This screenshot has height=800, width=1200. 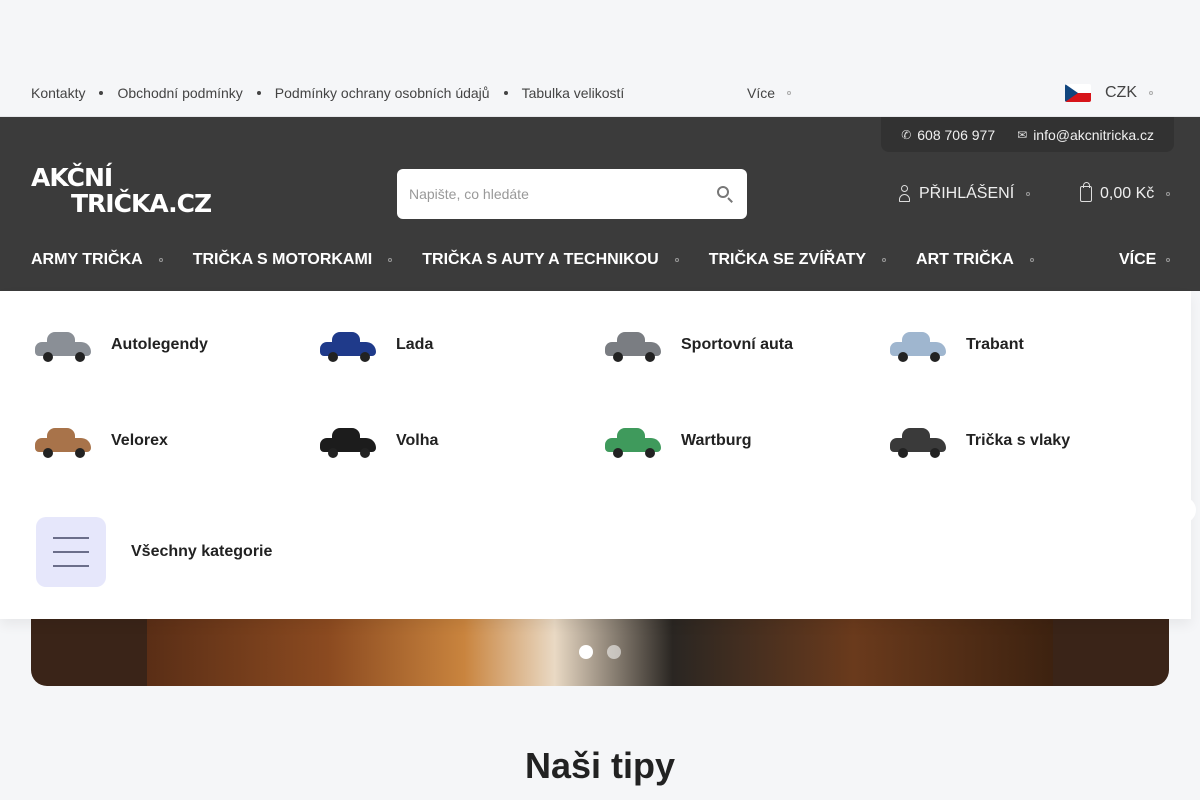 What do you see at coordinates (415, 344) in the screenshot?
I see `category-label: Lada` at bounding box center [415, 344].